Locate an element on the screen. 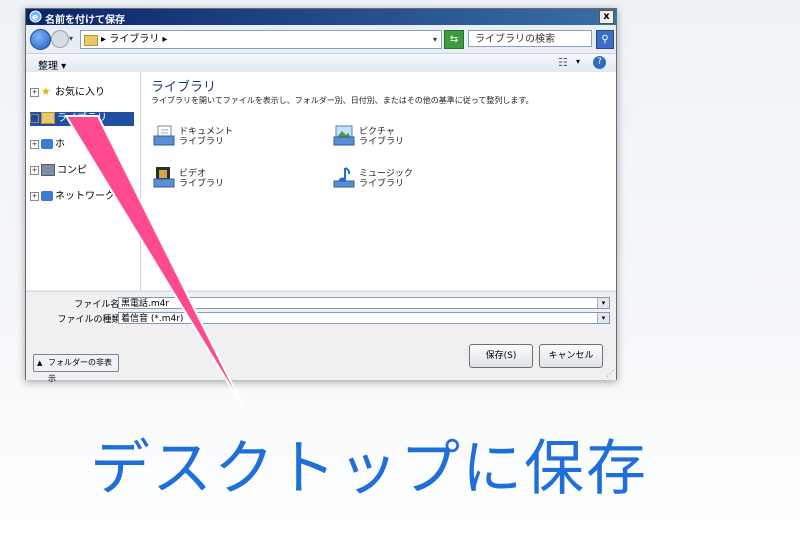 The width and height of the screenshot is (800, 534). instruction-caption: デスクトップに保存 is located at coordinates (369, 469).